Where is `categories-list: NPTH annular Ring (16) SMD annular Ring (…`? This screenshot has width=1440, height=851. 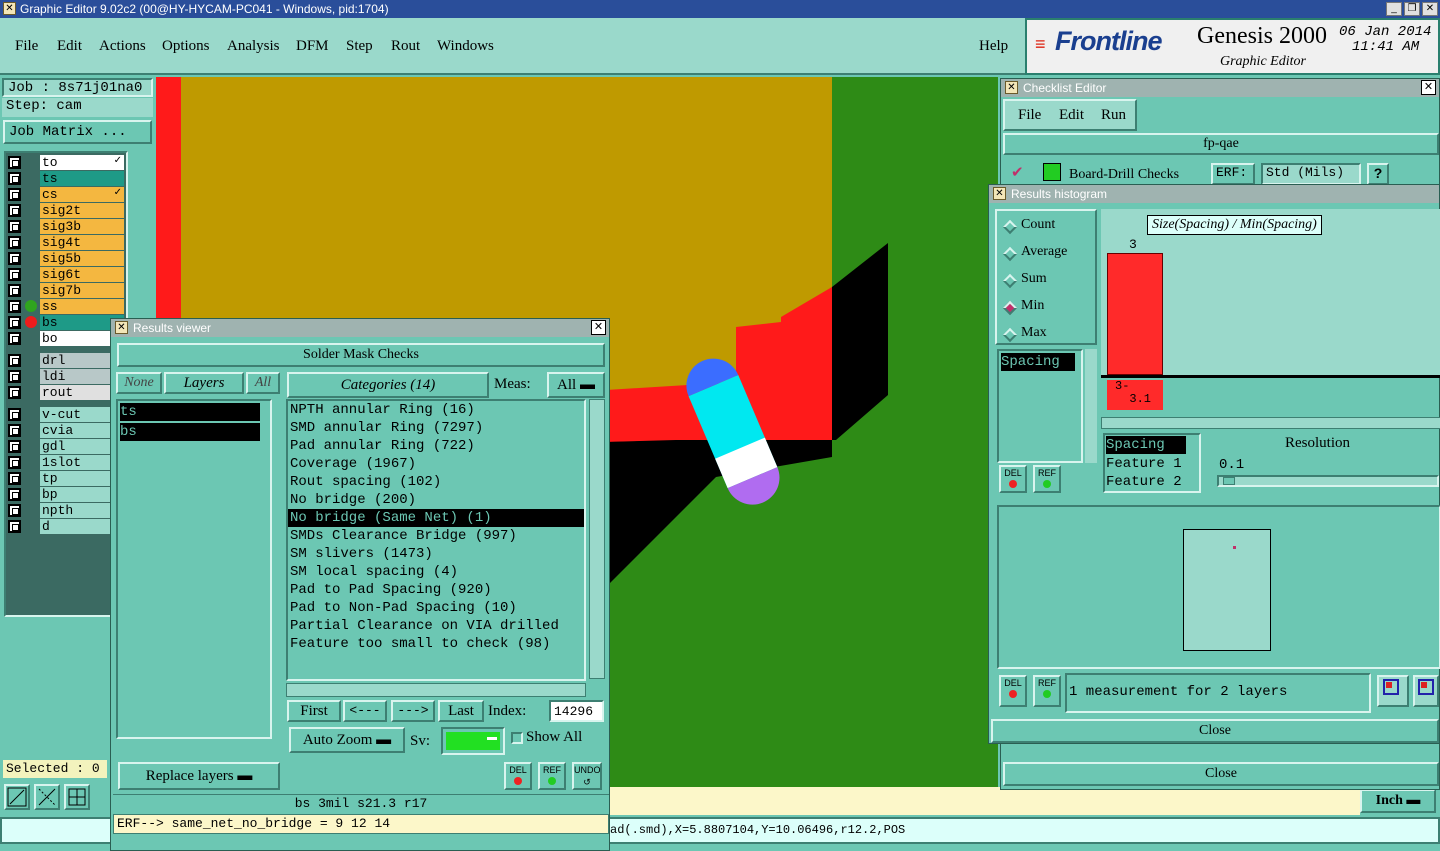 categories-list: NPTH annular Ring (16) SMD annular Ring (… is located at coordinates (436, 540).